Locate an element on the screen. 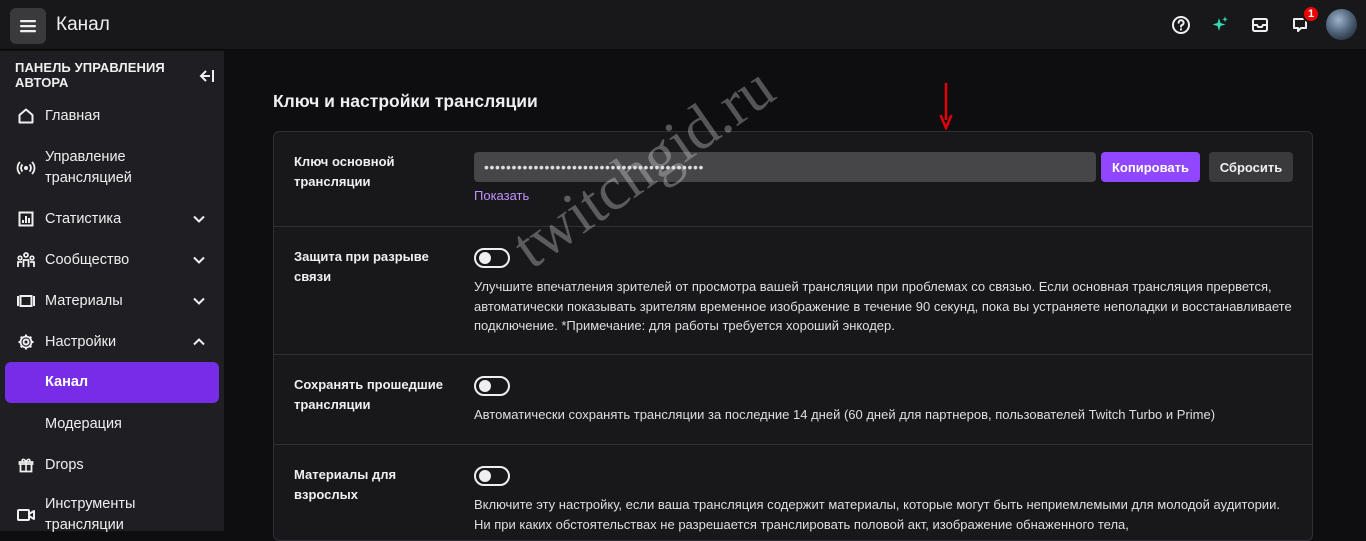  sidebar-item-label: Инструменты трансляции is located at coordinates (90, 514).